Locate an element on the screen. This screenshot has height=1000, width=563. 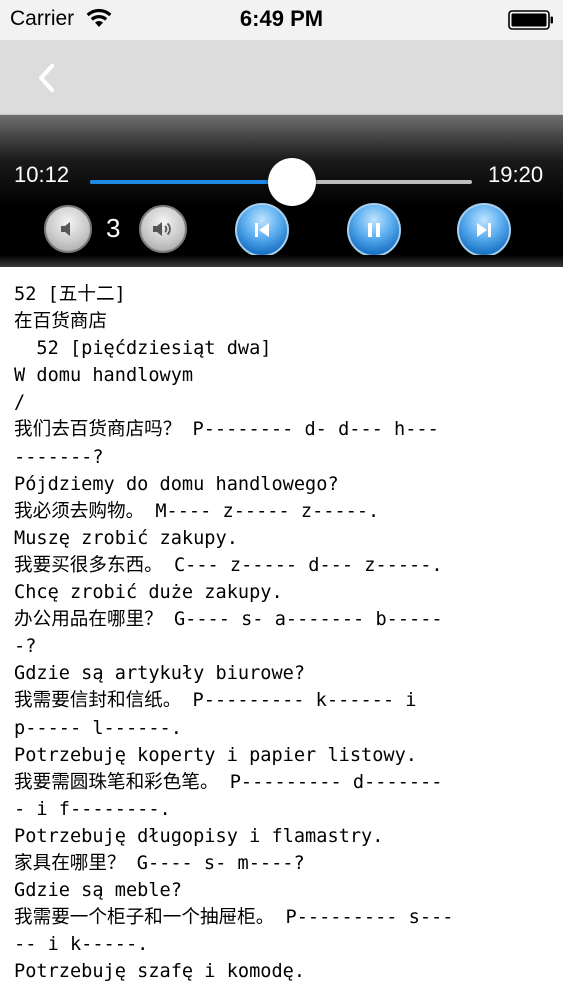
skip-previous-icon is located at coordinates (262, 230).